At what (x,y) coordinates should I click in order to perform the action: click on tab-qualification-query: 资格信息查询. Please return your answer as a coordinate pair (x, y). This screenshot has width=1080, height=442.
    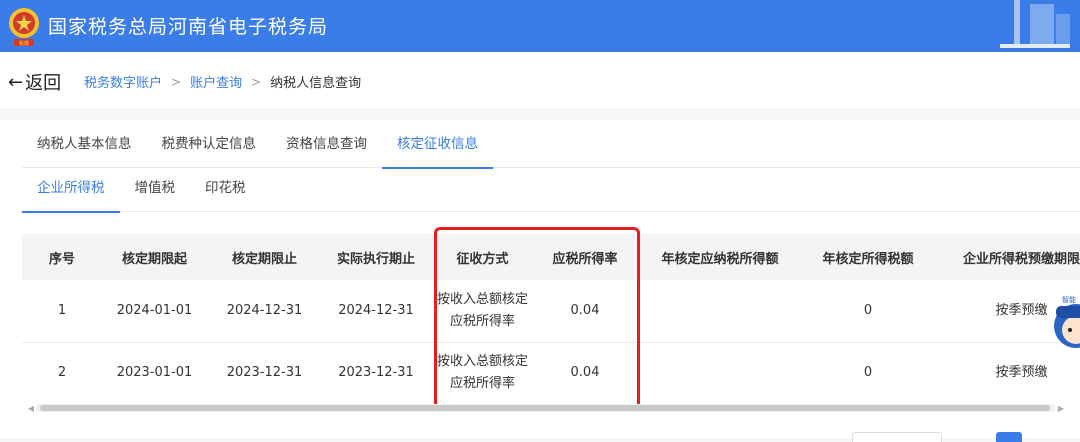
    Looking at the image, I should click on (326, 144).